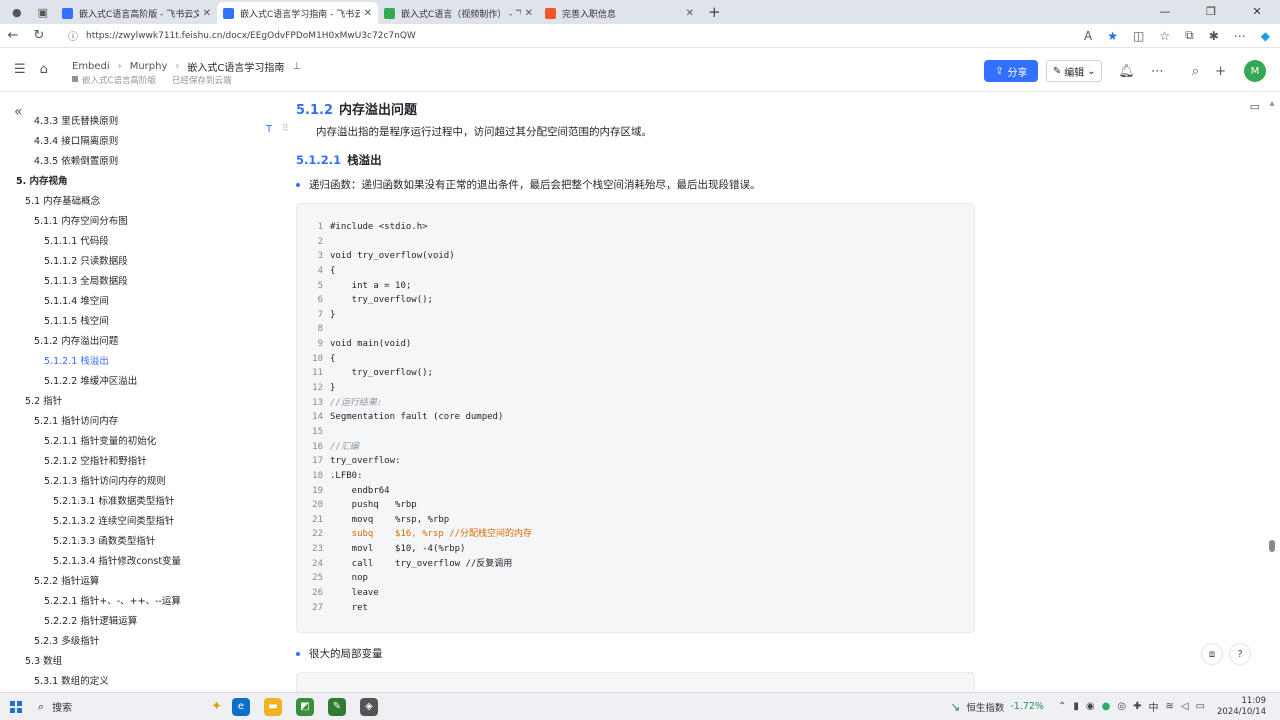 This screenshot has width=1280, height=720. I want to click on clock: 11:09 2024/10/14, so click(1241, 707).